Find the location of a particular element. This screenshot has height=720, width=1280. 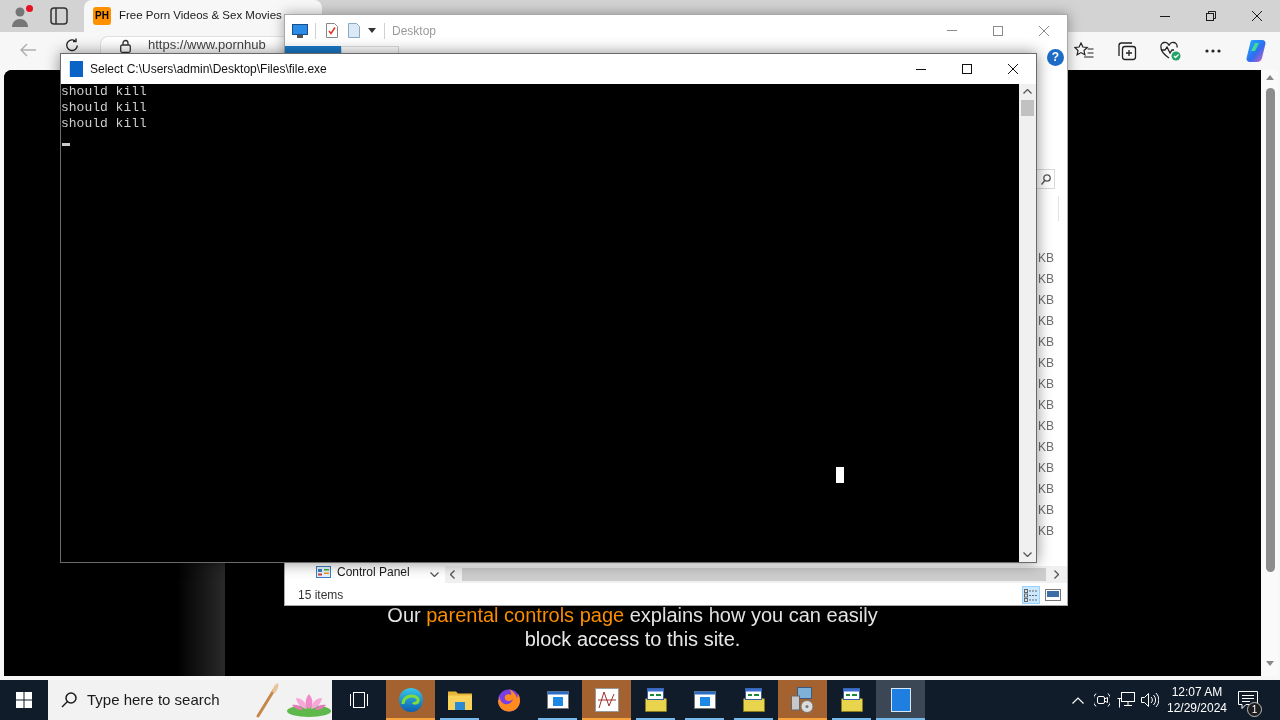

preview-view-icon is located at coordinates (1053, 595).